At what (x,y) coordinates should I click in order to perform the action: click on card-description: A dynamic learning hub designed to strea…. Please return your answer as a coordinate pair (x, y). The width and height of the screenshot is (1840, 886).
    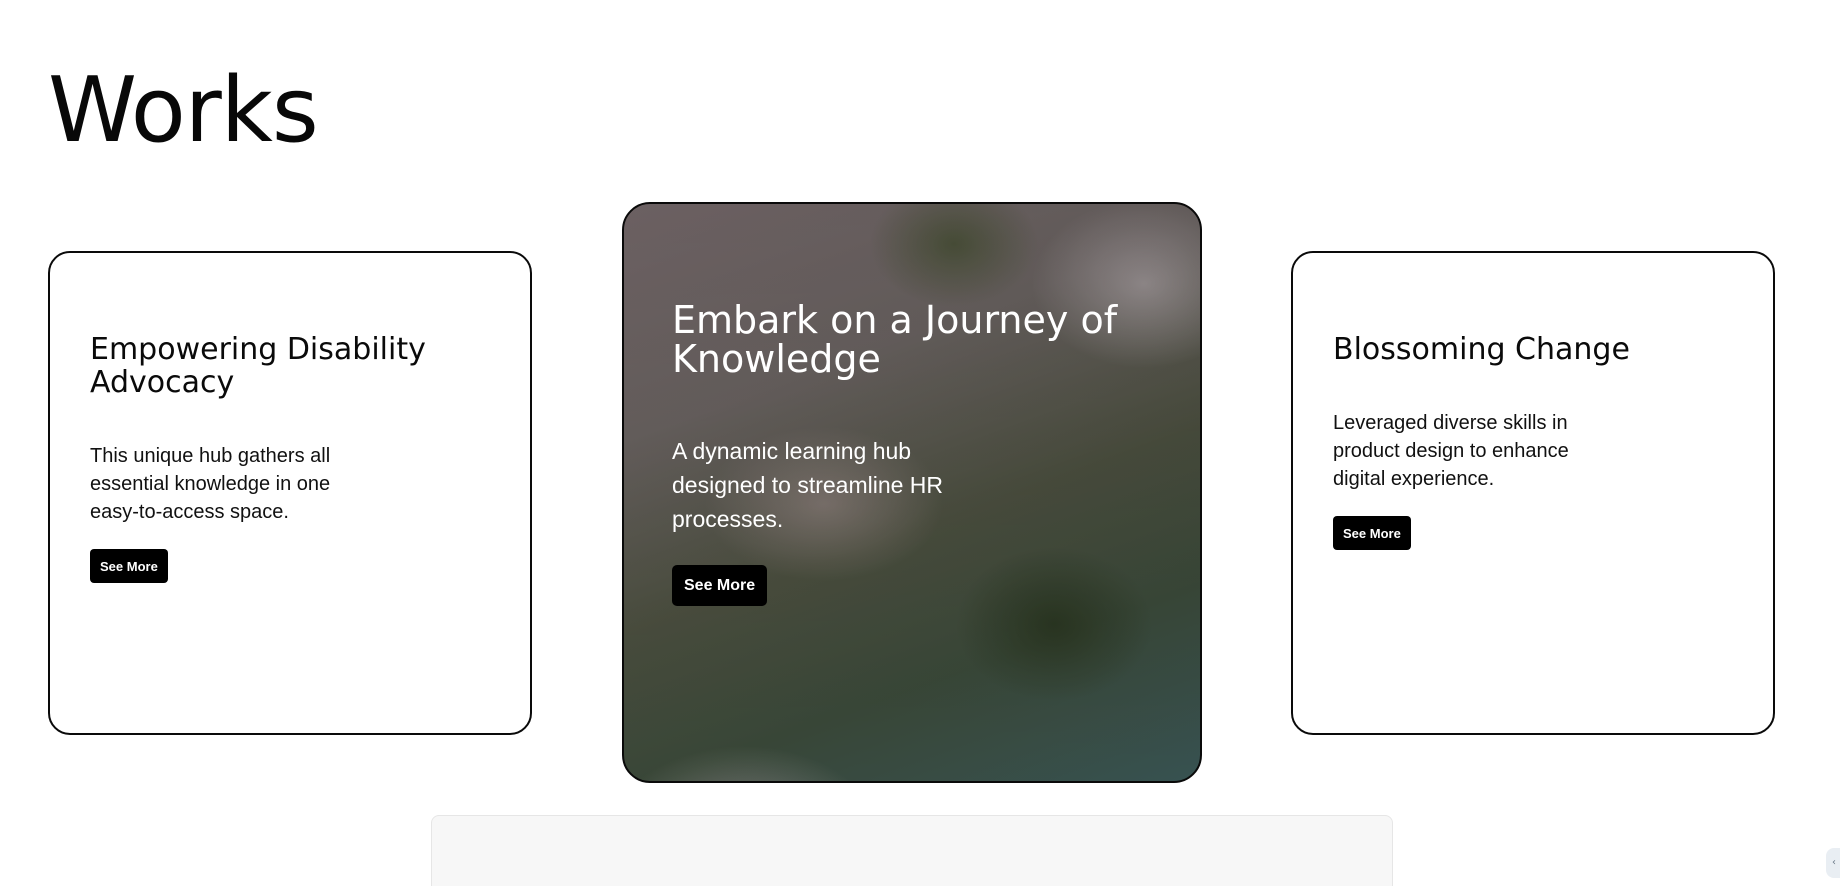
    Looking at the image, I should click on (808, 485).